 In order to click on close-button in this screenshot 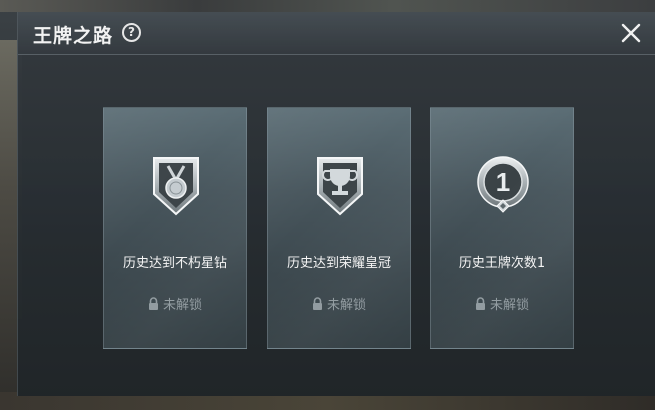, I will do `click(631, 33)`.